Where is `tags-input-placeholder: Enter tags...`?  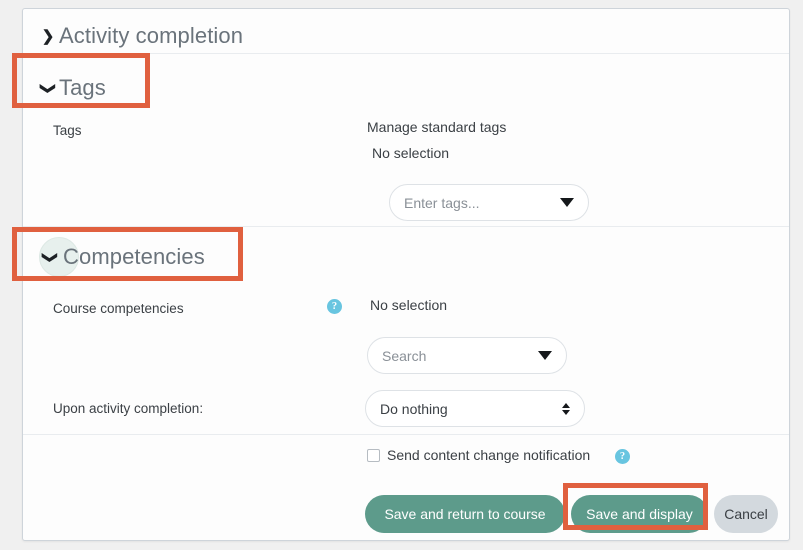
tags-input-placeholder: Enter tags... is located at coordinates (442, 202).